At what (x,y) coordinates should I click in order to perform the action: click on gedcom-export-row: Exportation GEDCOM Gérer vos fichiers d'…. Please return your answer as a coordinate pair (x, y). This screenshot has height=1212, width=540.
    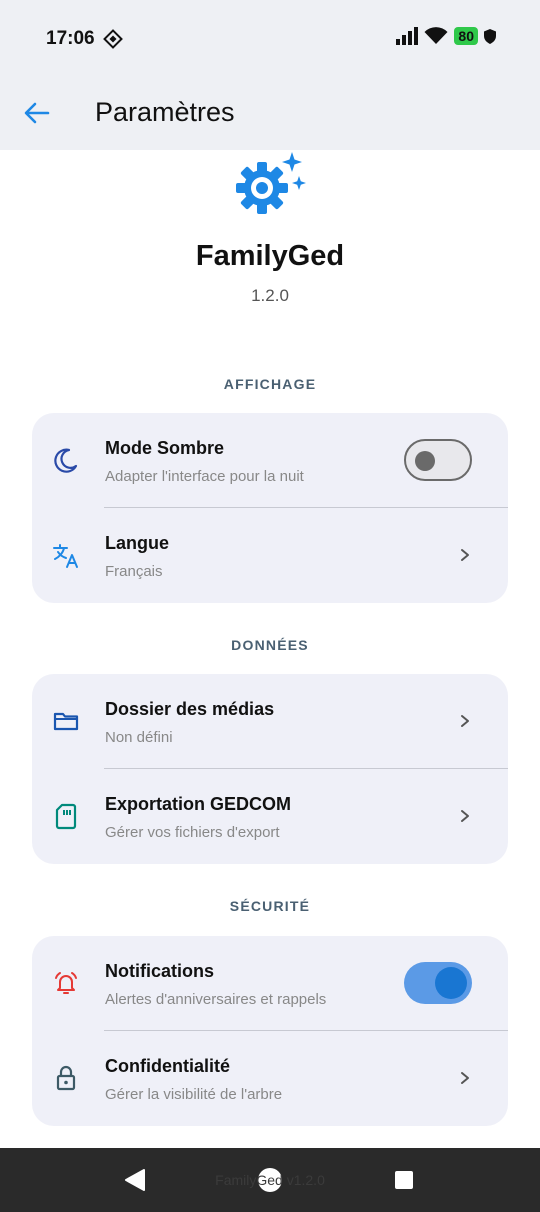
    Looking at the image, I should click on (270, 816).